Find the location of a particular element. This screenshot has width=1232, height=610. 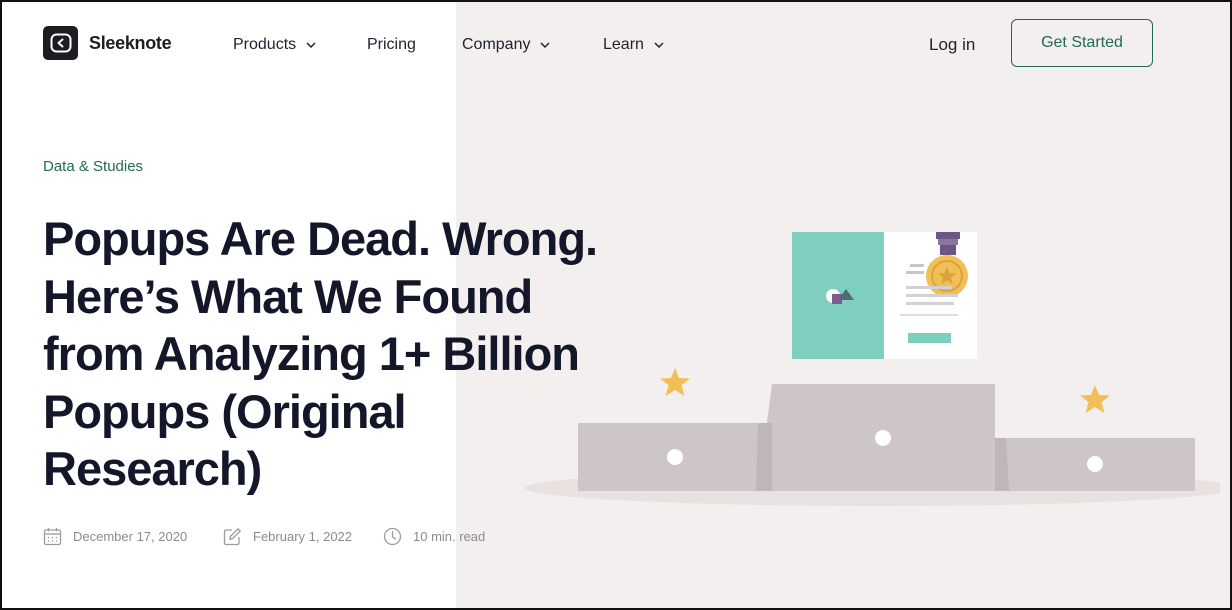

read-time-text: 10 min. read is located at coordinates (449, 536).